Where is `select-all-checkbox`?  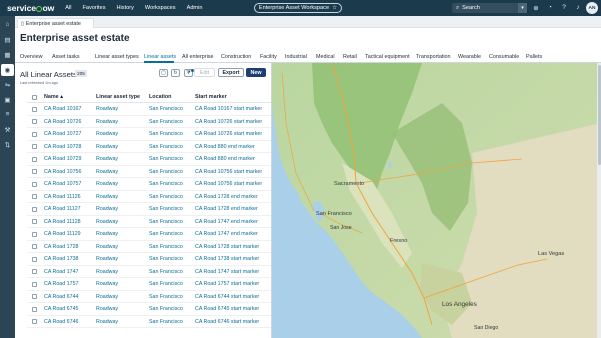
select-all-checkbox is located at coordinates (34, 97).